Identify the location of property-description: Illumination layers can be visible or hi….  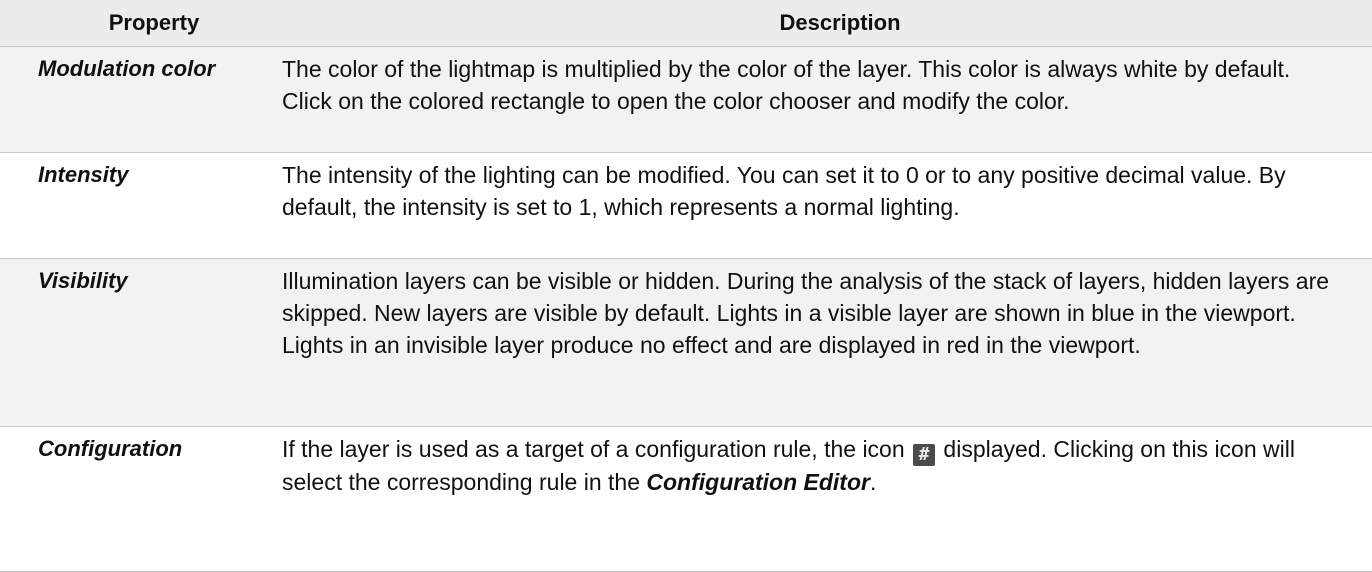
(806, 313).